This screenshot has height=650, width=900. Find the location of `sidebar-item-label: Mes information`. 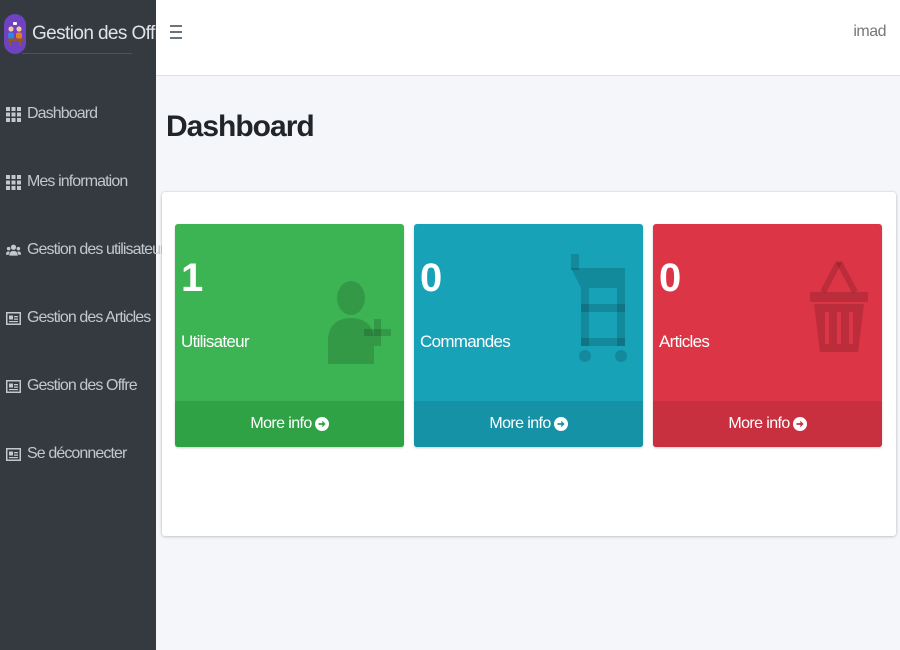

sidebar-item-label: Mes information is located at coordinates (77, 181).